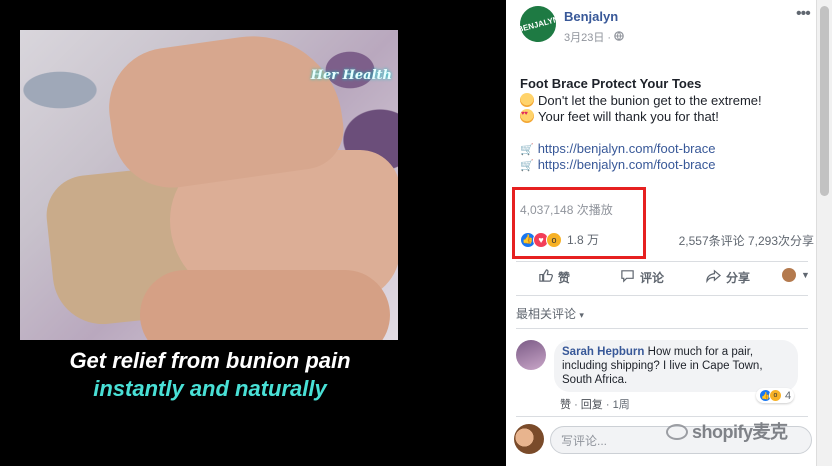  What do you see at coordinates (746, 240) in the screenshot?
I see `engagement-counts: 2,557条评论 7,293次分享` at bounding box center [746, 240].